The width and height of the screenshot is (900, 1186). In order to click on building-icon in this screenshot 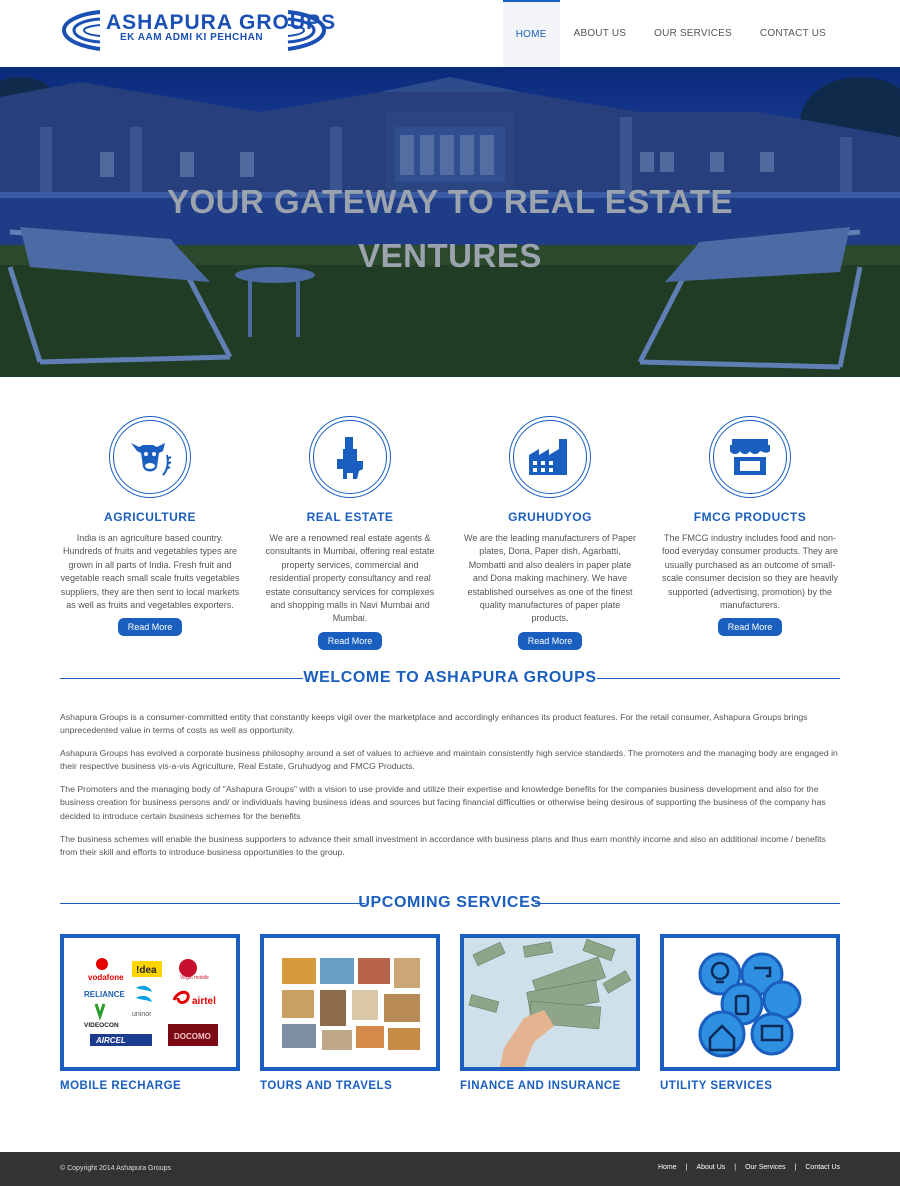, I will do `click(350, 458)`.